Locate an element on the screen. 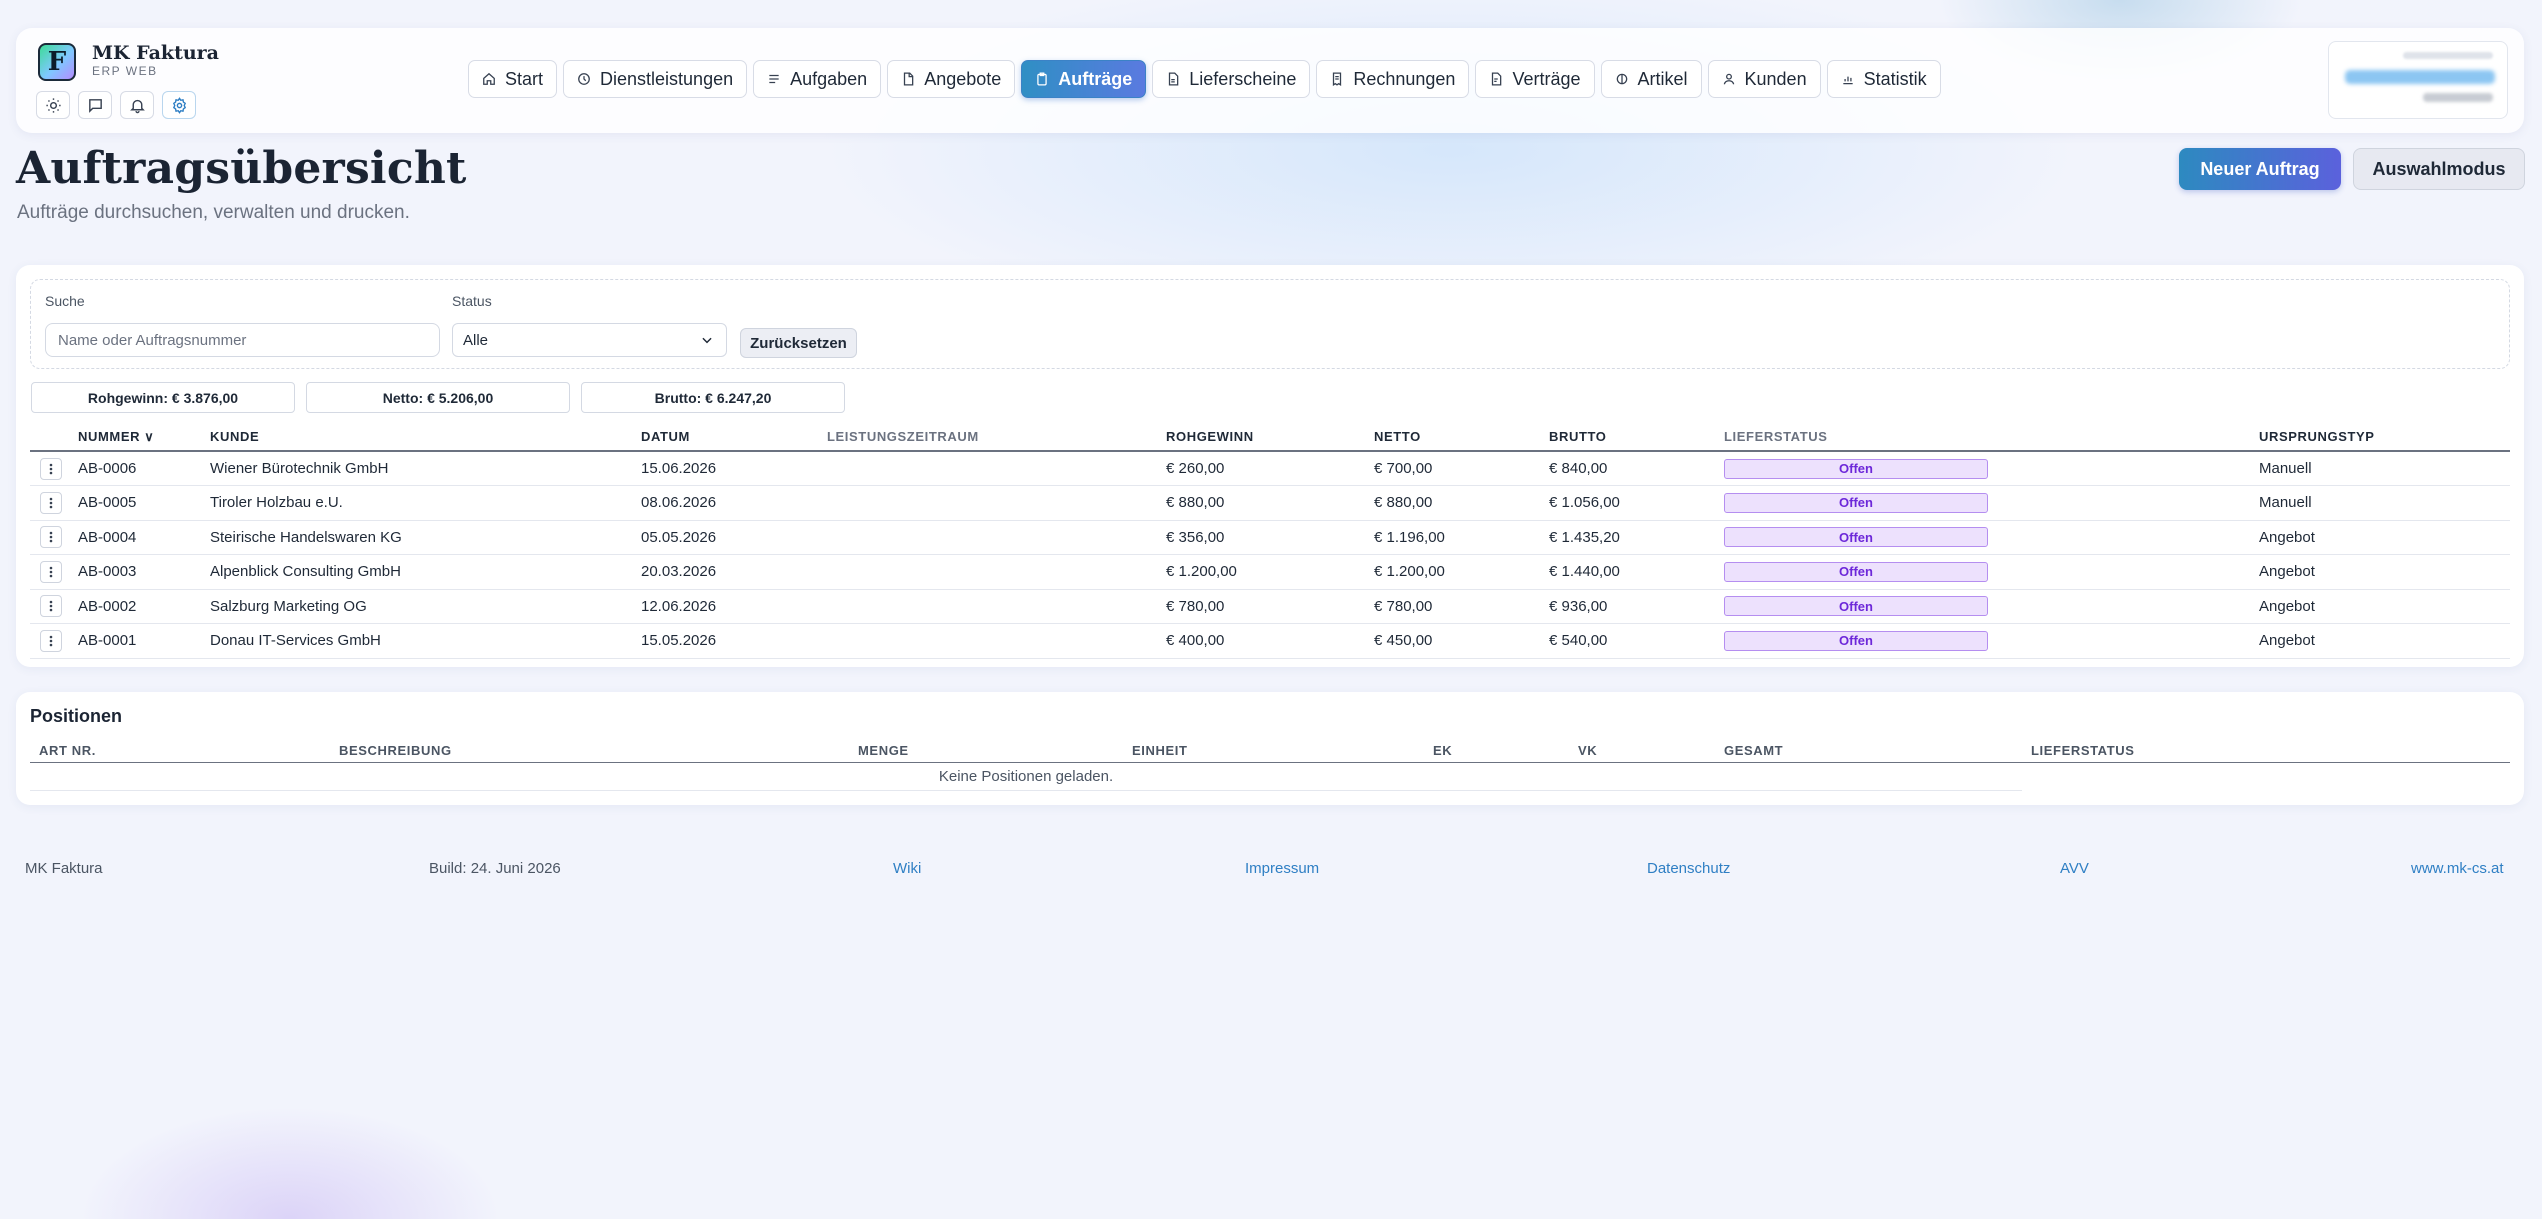 The width and height of the screenshot is (2542, 1219). nav-kunden: Kunden is located at coordinates (1764, 79).